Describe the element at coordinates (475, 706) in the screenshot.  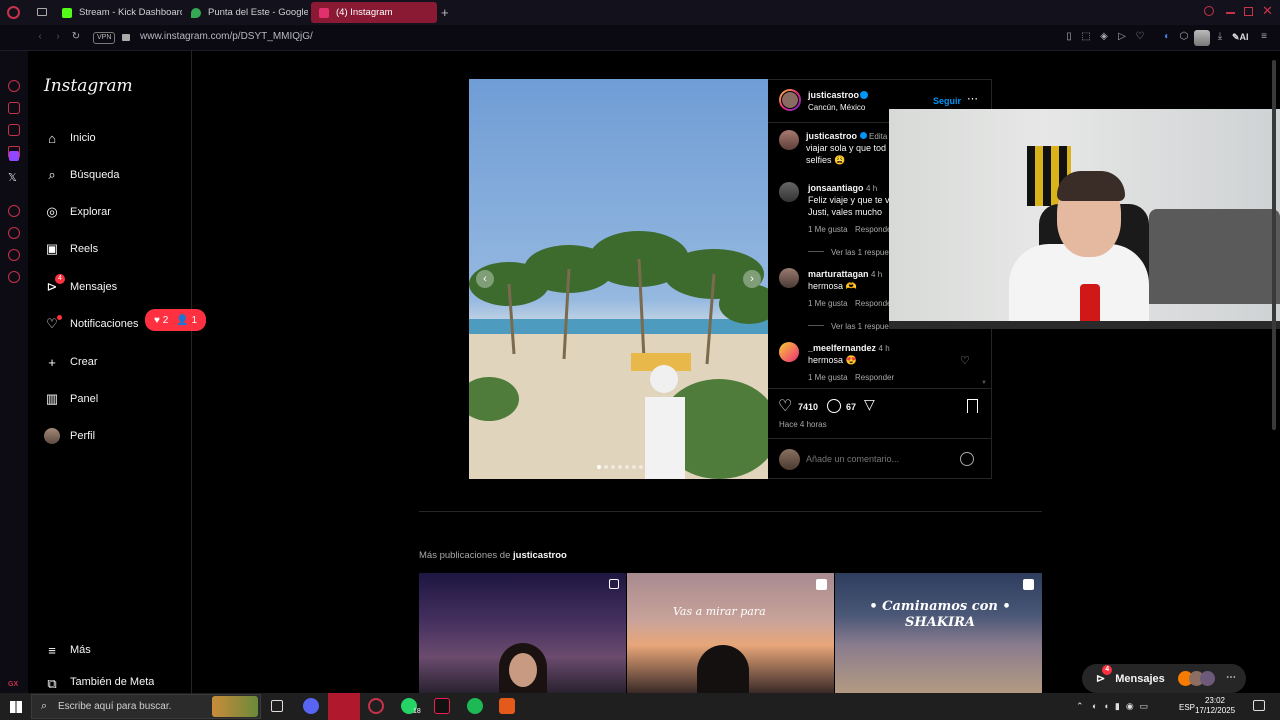
I see `spotify-icon` at that location.